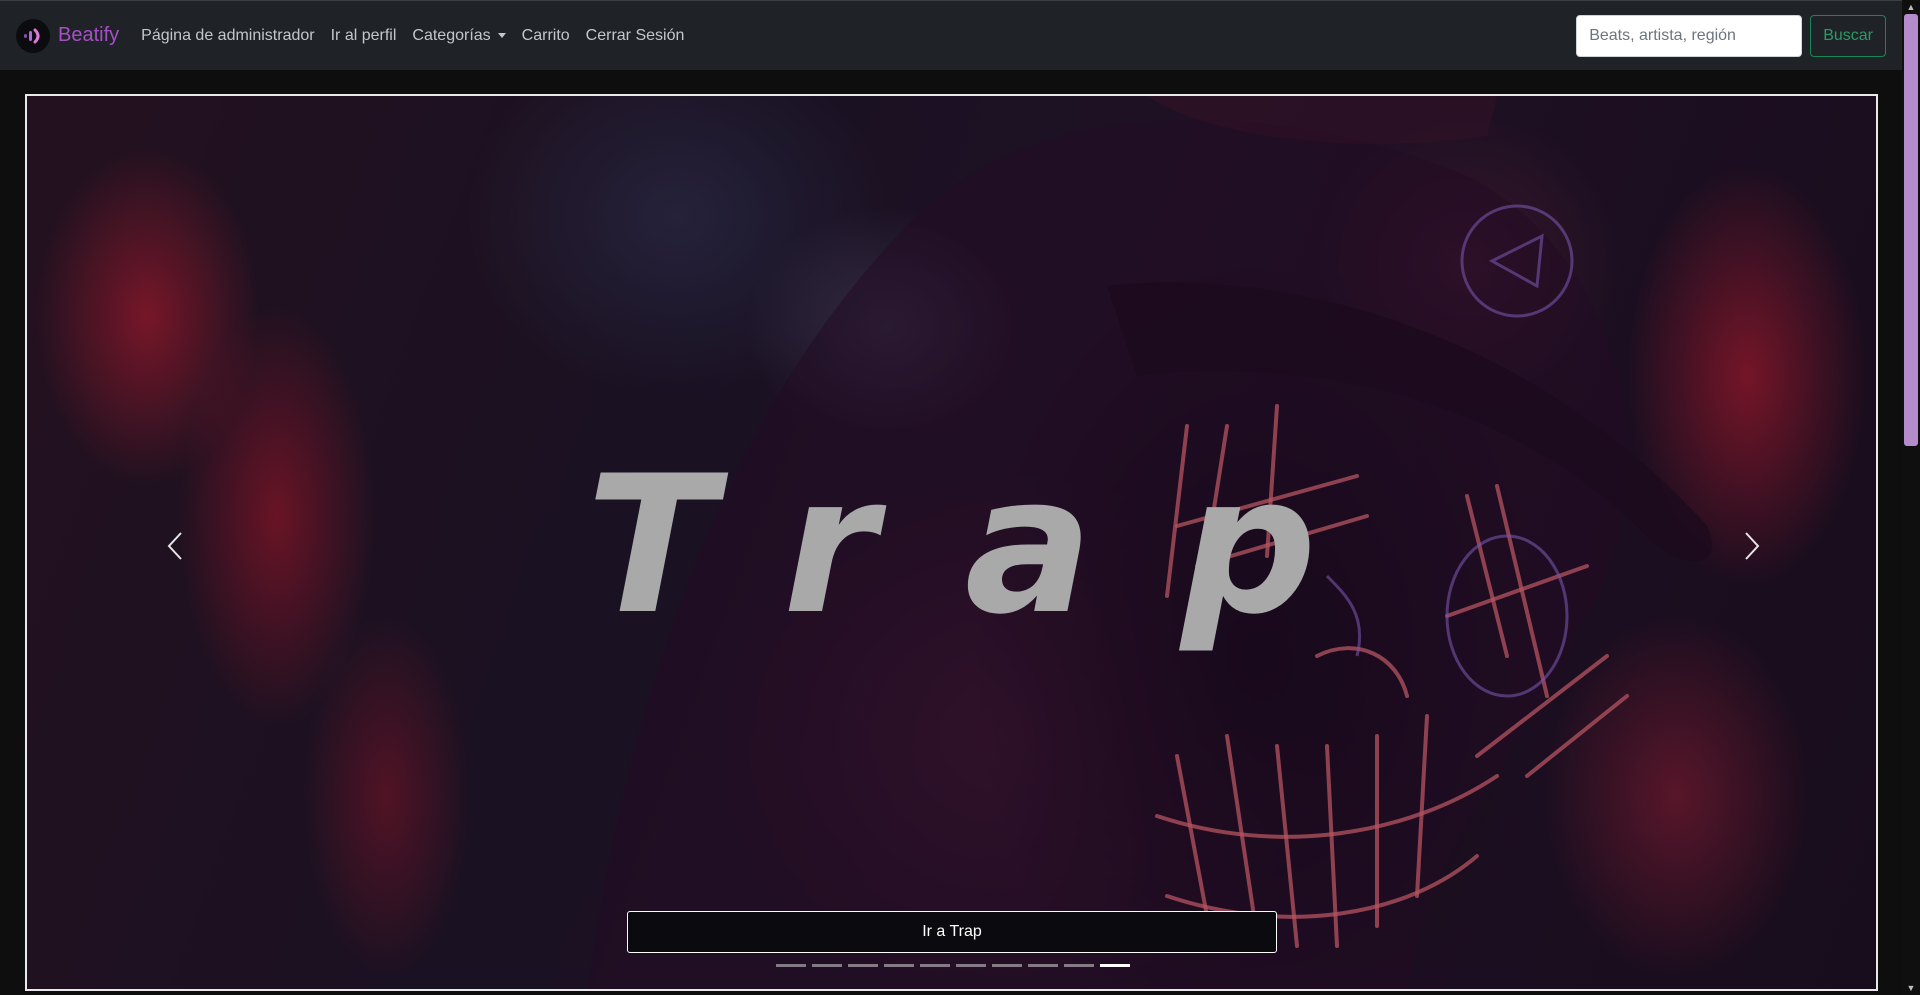 The width and height of the screenshot is (1920, 995). I want to click on search-button: Buscar, so click(1848, 35).